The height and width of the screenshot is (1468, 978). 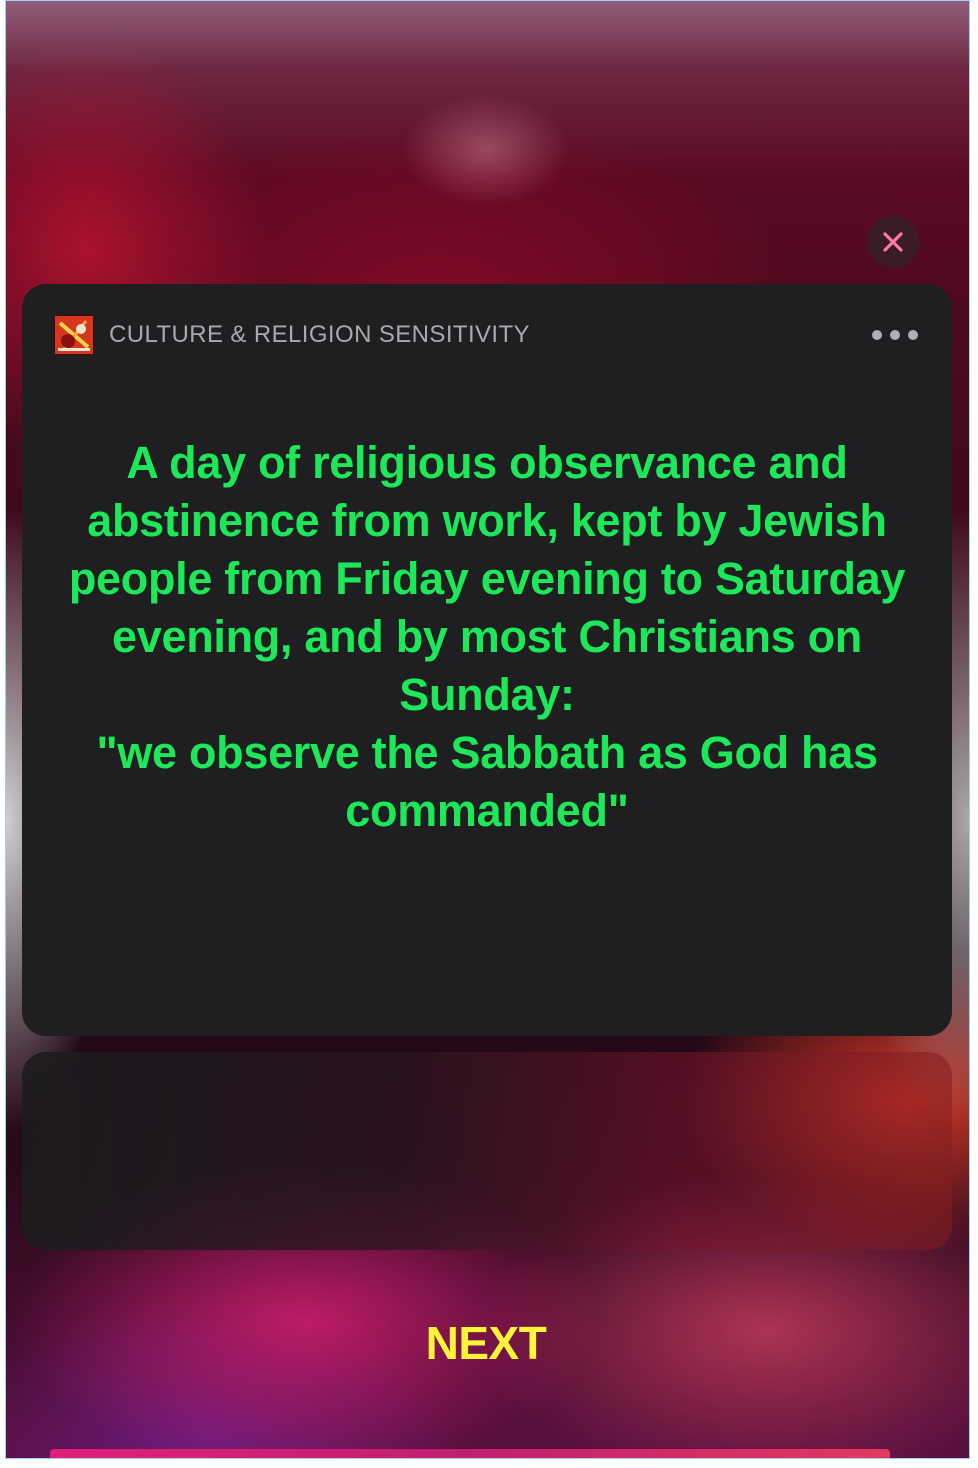 I want to click on close-icon, so click(x=893, y=242).